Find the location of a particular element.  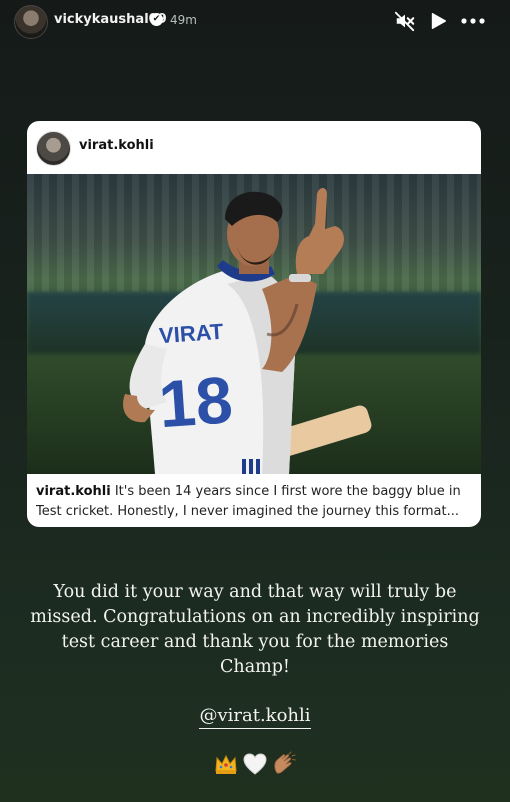

post-header: virat.kohli is located at coordinates (254, 147).